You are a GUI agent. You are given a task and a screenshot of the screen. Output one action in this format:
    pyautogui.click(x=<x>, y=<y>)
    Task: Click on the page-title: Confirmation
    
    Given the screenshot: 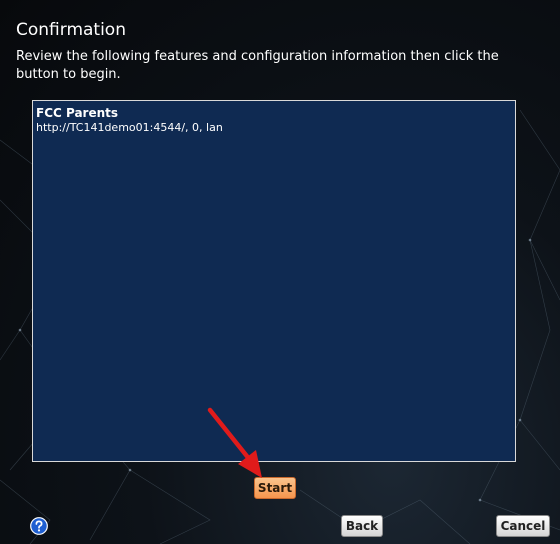 What is the action you would take?
    pyautogui.click(x=71, y=30)
    